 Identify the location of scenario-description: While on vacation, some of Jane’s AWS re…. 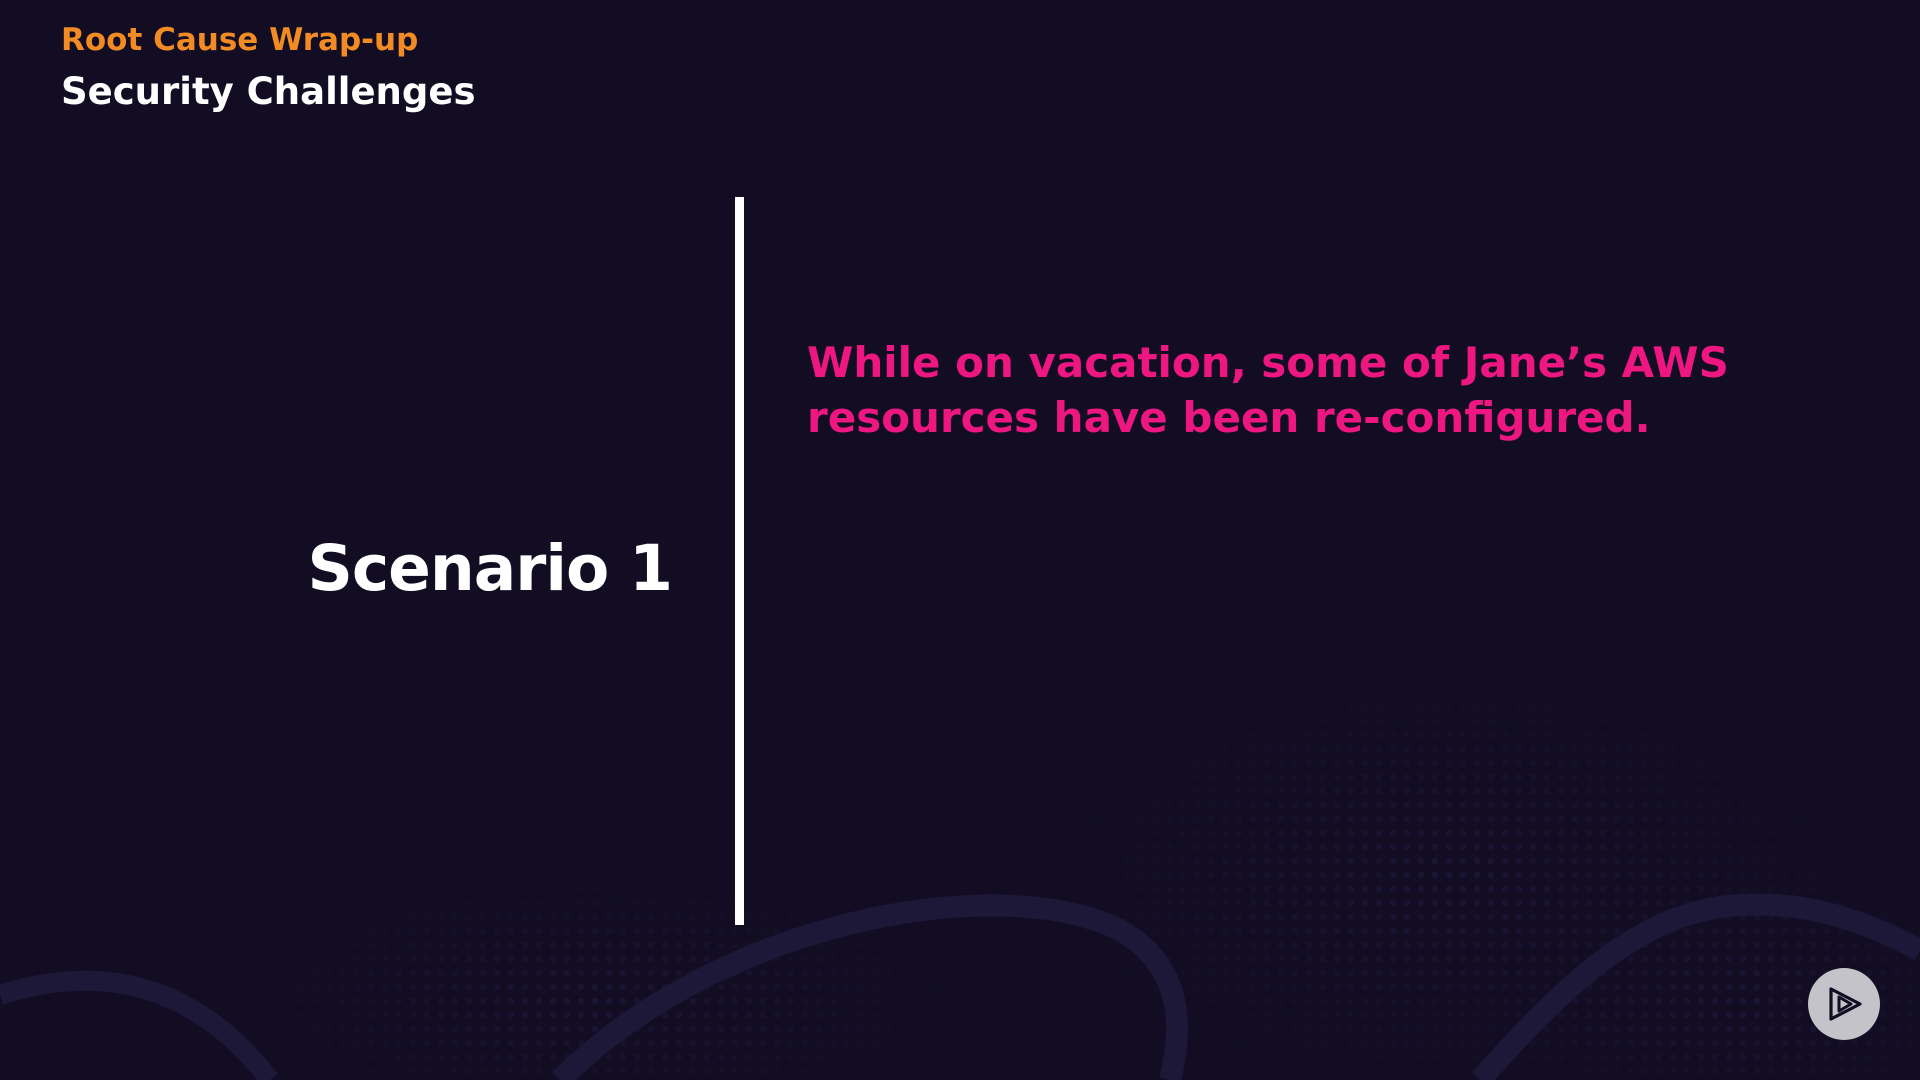
(1268, 390).